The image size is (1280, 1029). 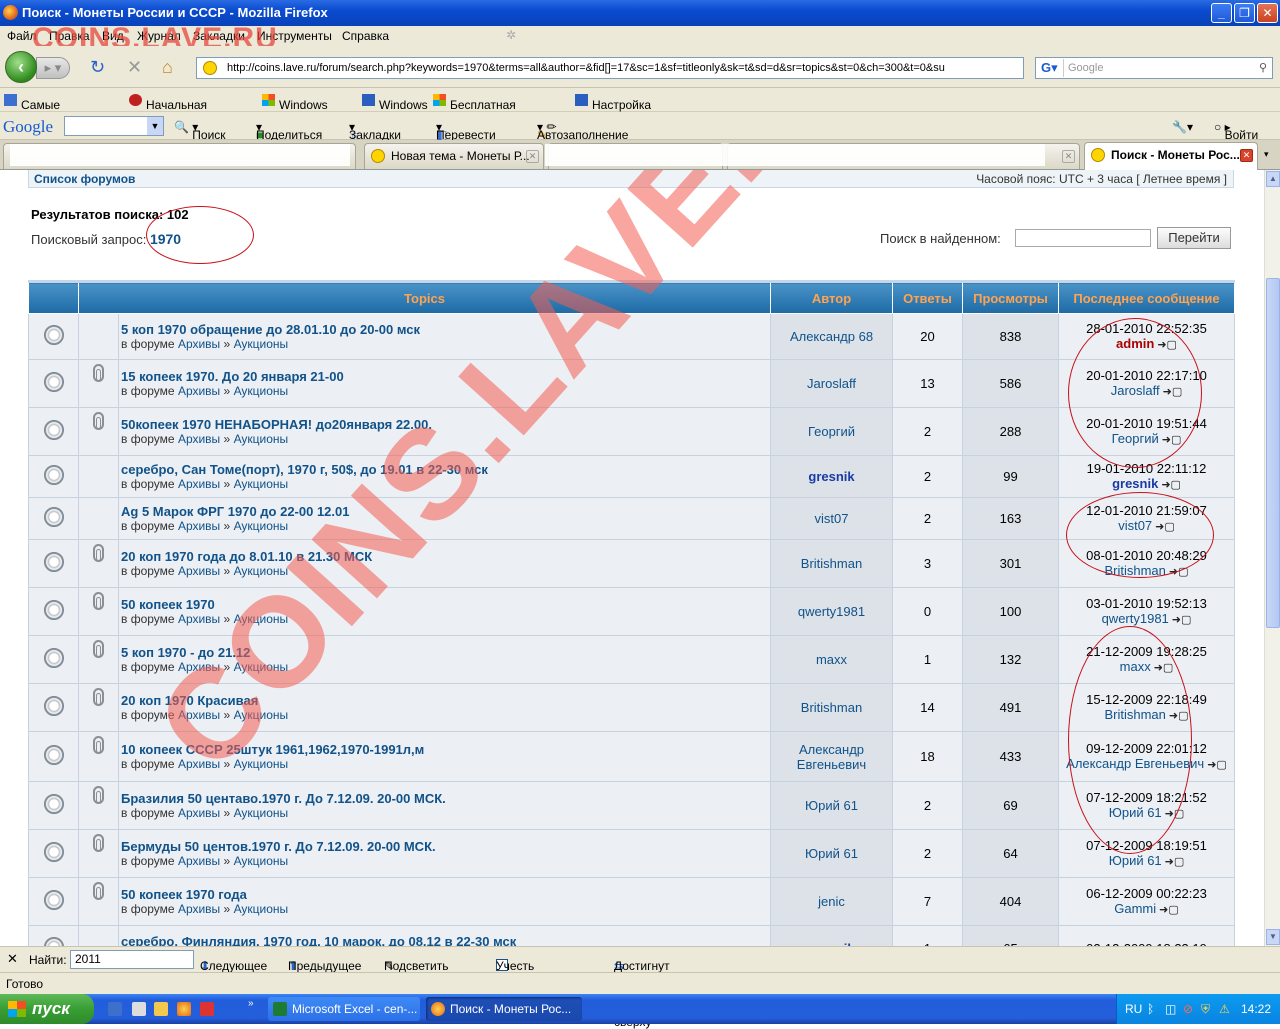 I want to click on tab-new-topic: Новая тема - Монеты Р... ✕, so click(x=454, y=156).